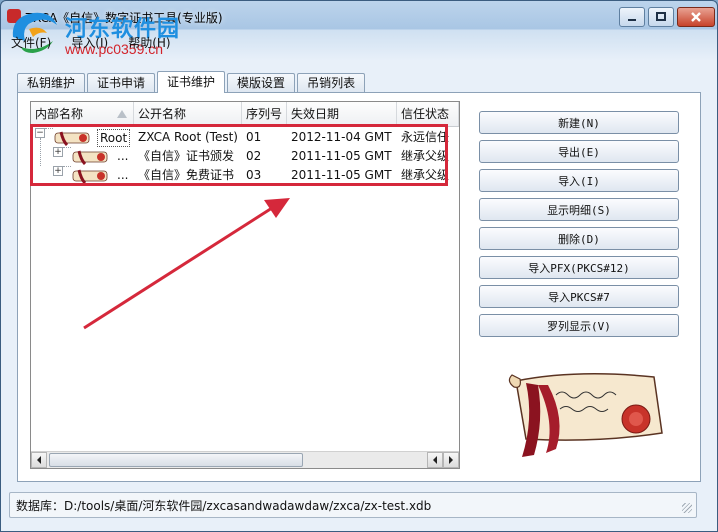 This screenshot has width=718, height=532. I want to click on tab-strip: 私钥维护 证书申请 证书维护 模版设置 吊销列表, so click(192, 82).